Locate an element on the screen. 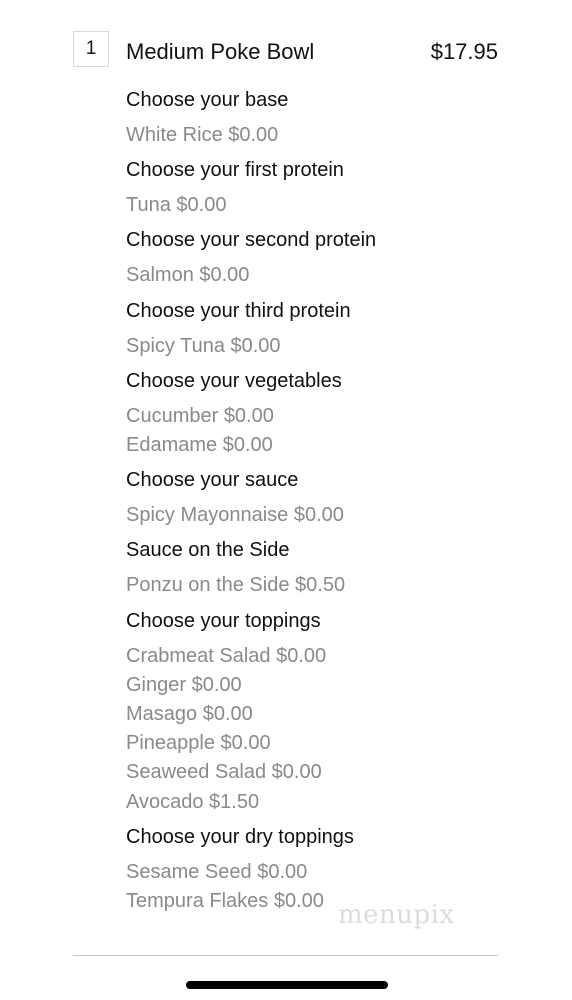 This screenshot has height=1000, width=572. watermark: menupix is located at coordinates (396, 915).